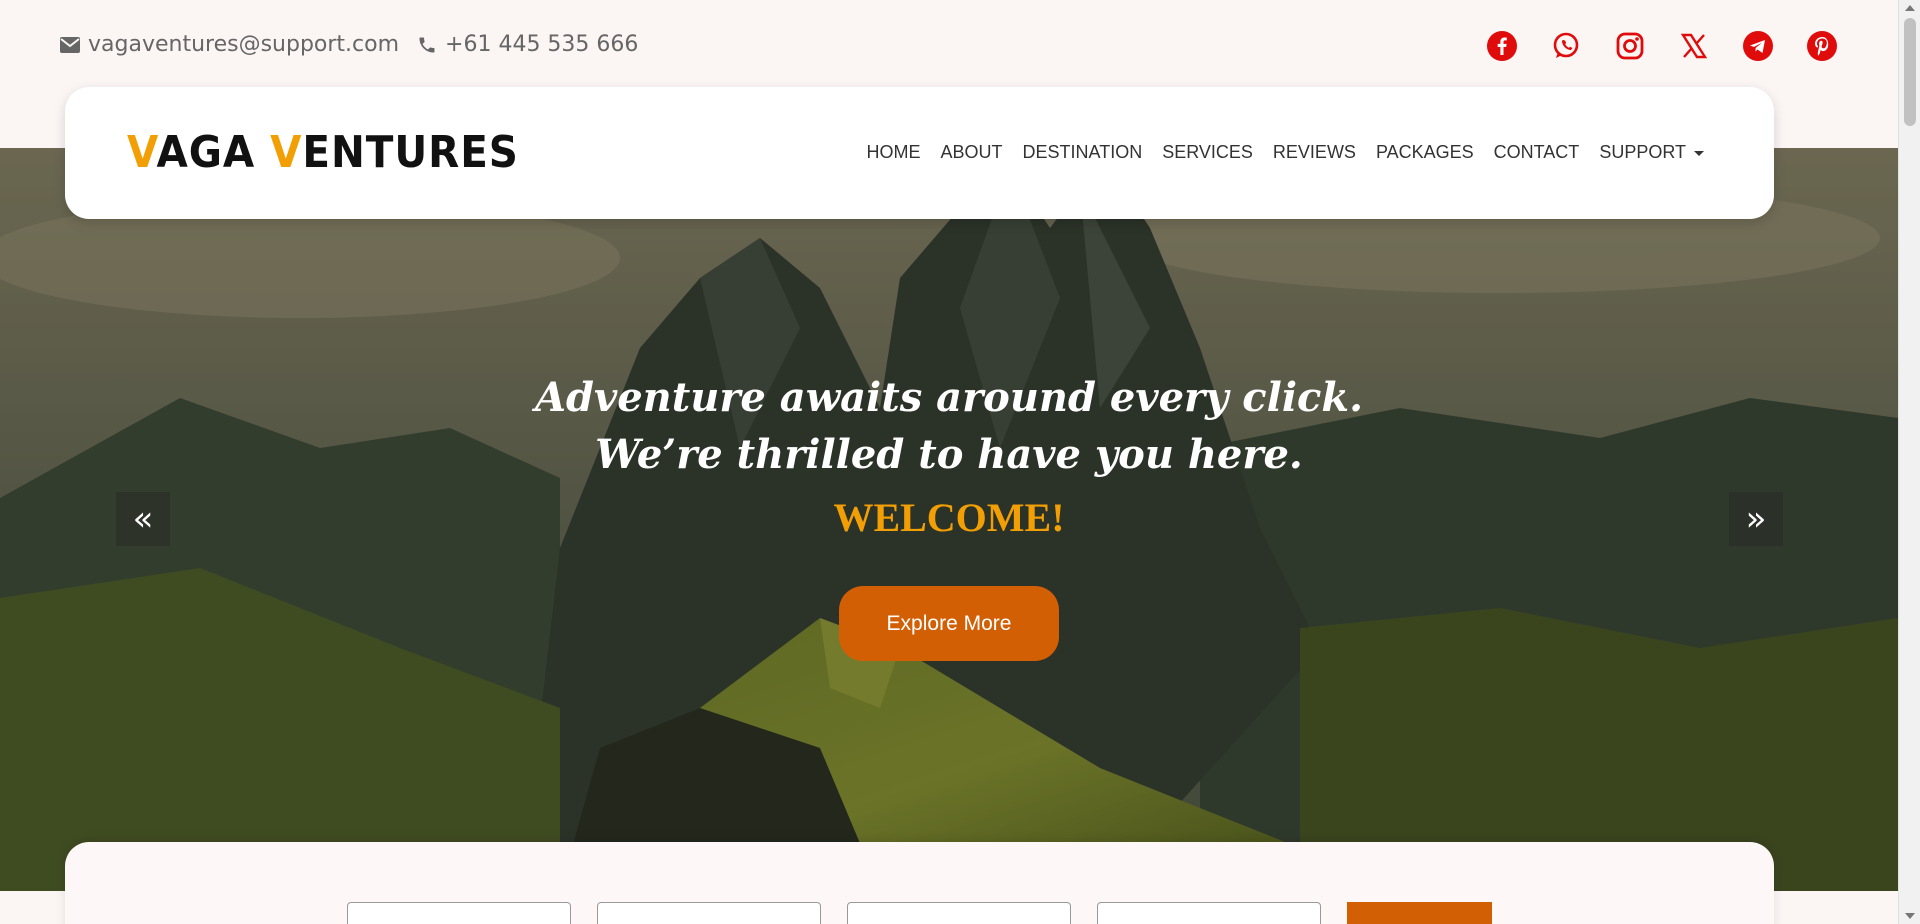 The image size is (1920, 924). Describe the element at coordinates (1314, 152) in the screenshot. I see `nav-reviews: REVIEWS` at that location.